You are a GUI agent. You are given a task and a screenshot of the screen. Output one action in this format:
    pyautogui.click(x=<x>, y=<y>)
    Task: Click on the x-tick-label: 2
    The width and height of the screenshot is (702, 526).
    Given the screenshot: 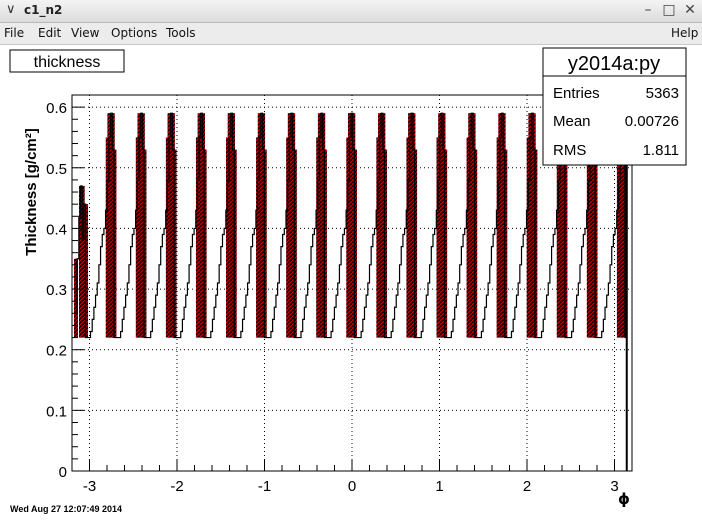 What is the action you would take?
    pyautogui.click(x=527, y=486)
    